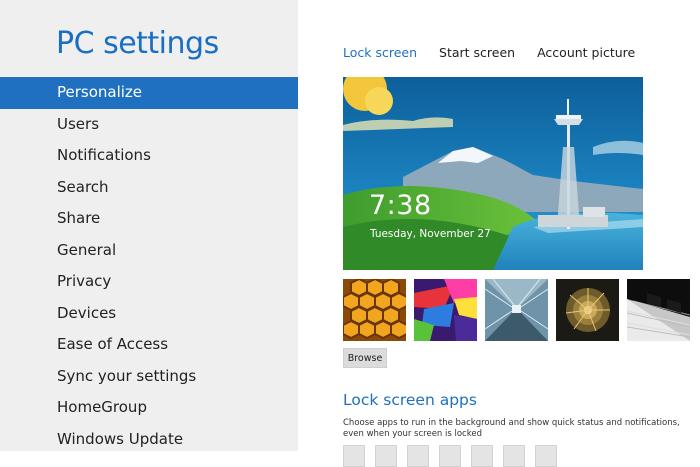 This screenshot has height=467, width=700. Describe the element at coordinates (149, 93) in the screenshot. I see `sidebar-item-personalize: Personalize` at that location.